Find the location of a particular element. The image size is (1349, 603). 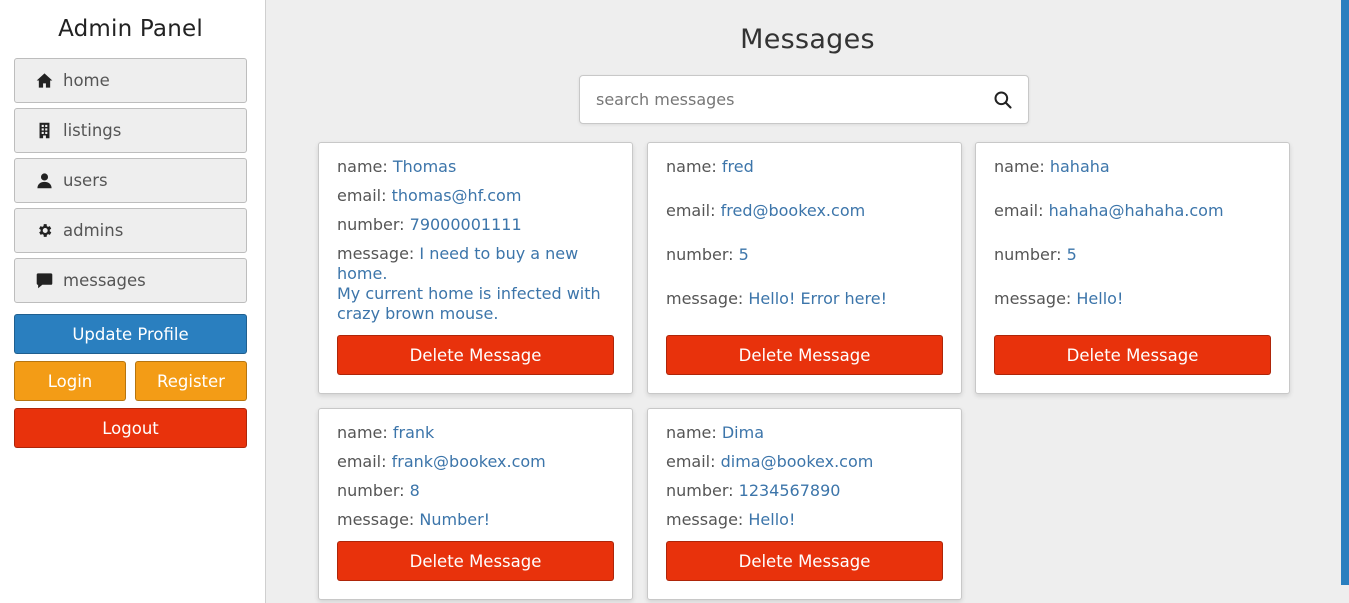

page-title: Messages is located at coordinates (807, 39).